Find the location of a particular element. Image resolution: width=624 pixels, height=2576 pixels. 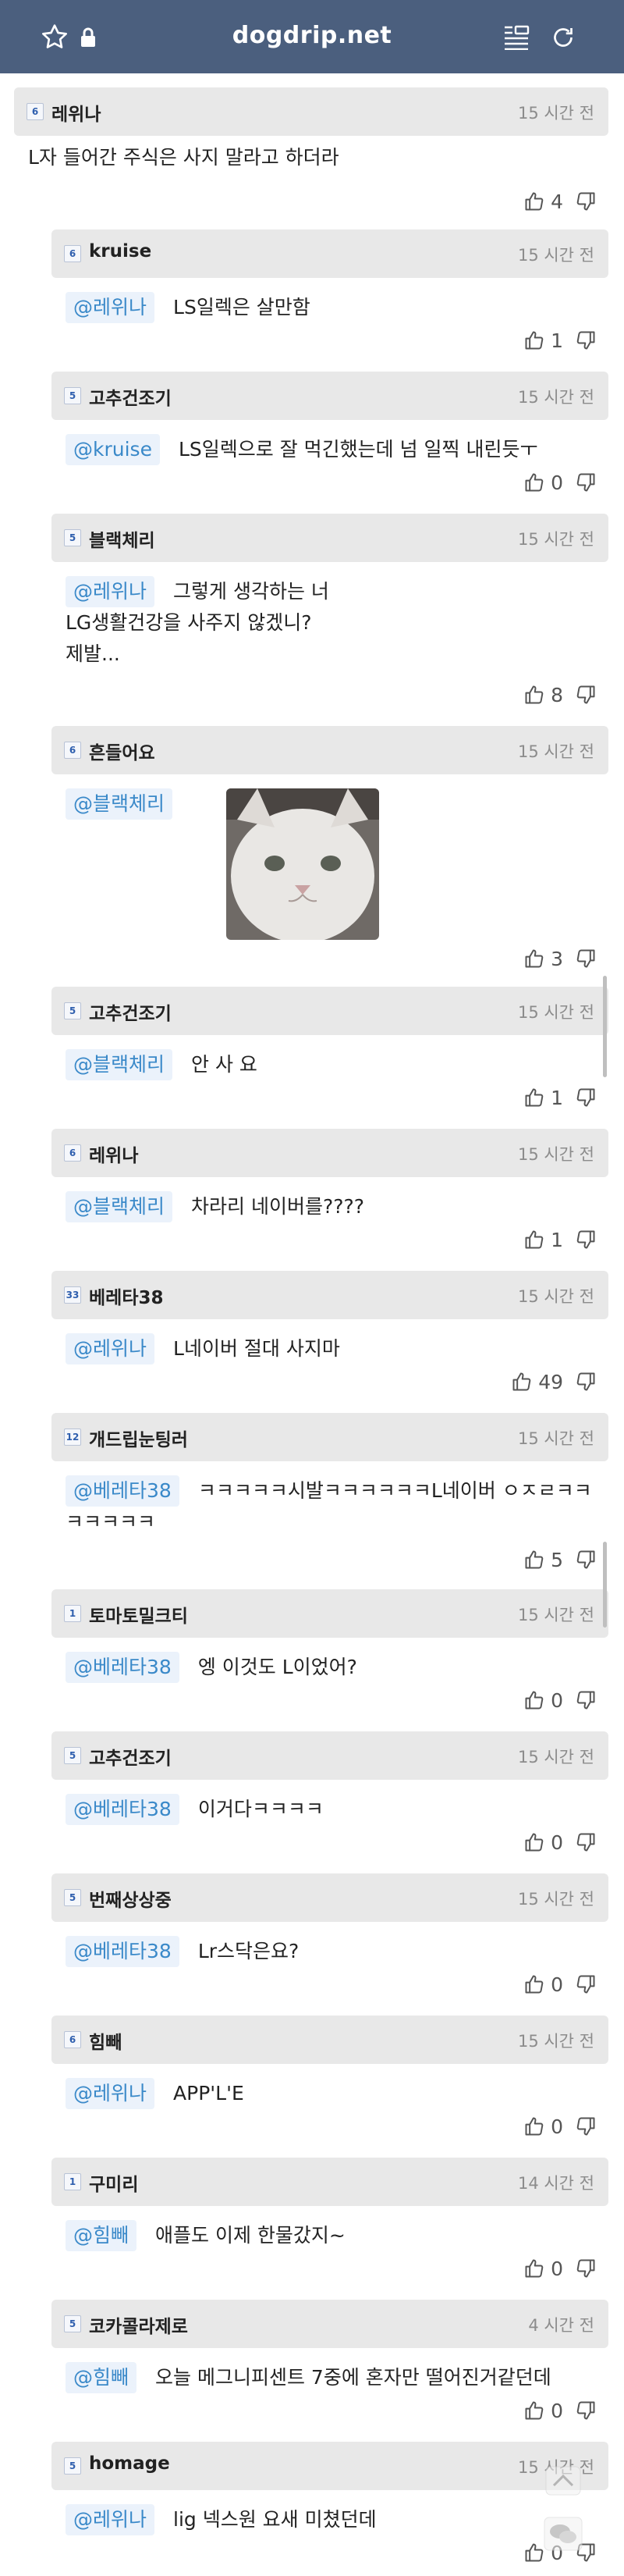

comment-body: @힘빼 오늘 메그니피센트 7중에 혼자만 떨어진거같던데 is located at coordinates (330, 2377).